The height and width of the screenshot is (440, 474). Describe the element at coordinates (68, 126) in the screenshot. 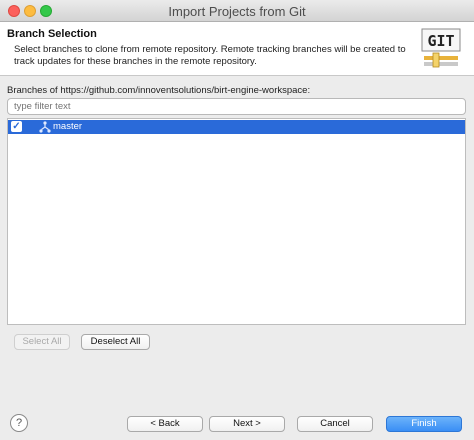

I see `branch-name: master` at that location.